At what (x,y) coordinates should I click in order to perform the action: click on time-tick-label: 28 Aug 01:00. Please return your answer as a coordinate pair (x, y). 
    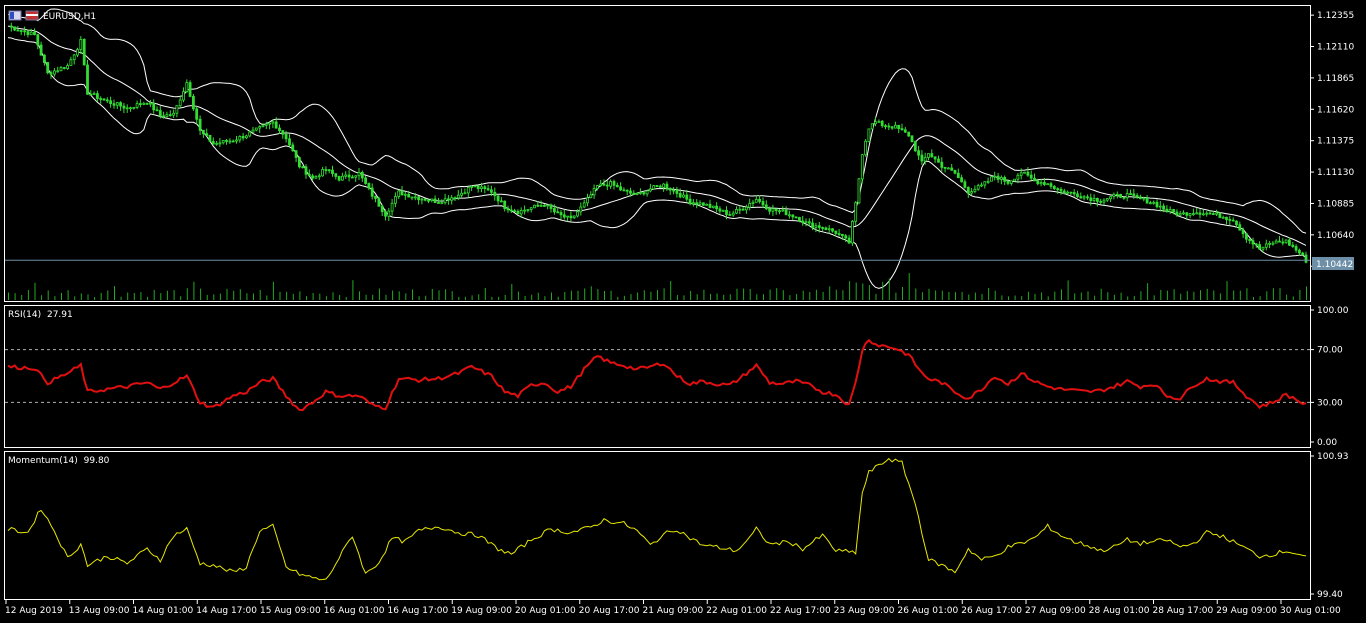
    Looking at the image, I should click on (1119, 611).